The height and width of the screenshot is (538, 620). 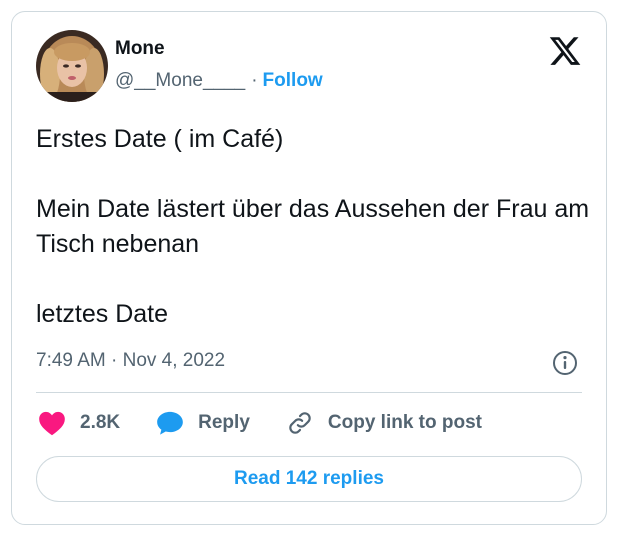 I want to click on author-handle-row: @__Mone____ · Follow, so click(x=219, y=81).